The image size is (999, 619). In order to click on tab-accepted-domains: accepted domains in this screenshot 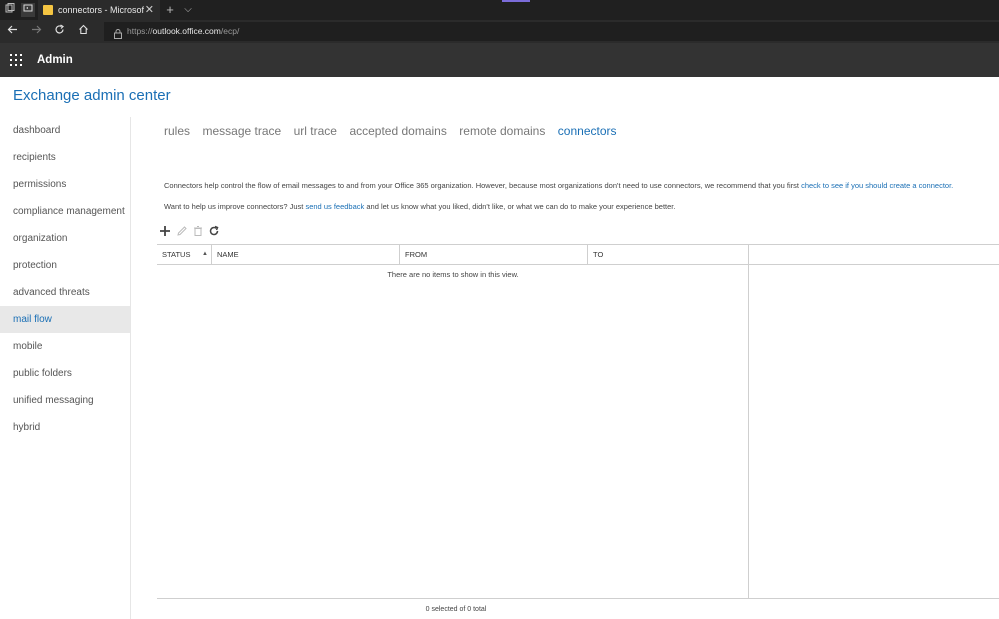, I will do `click(397, 131)`.